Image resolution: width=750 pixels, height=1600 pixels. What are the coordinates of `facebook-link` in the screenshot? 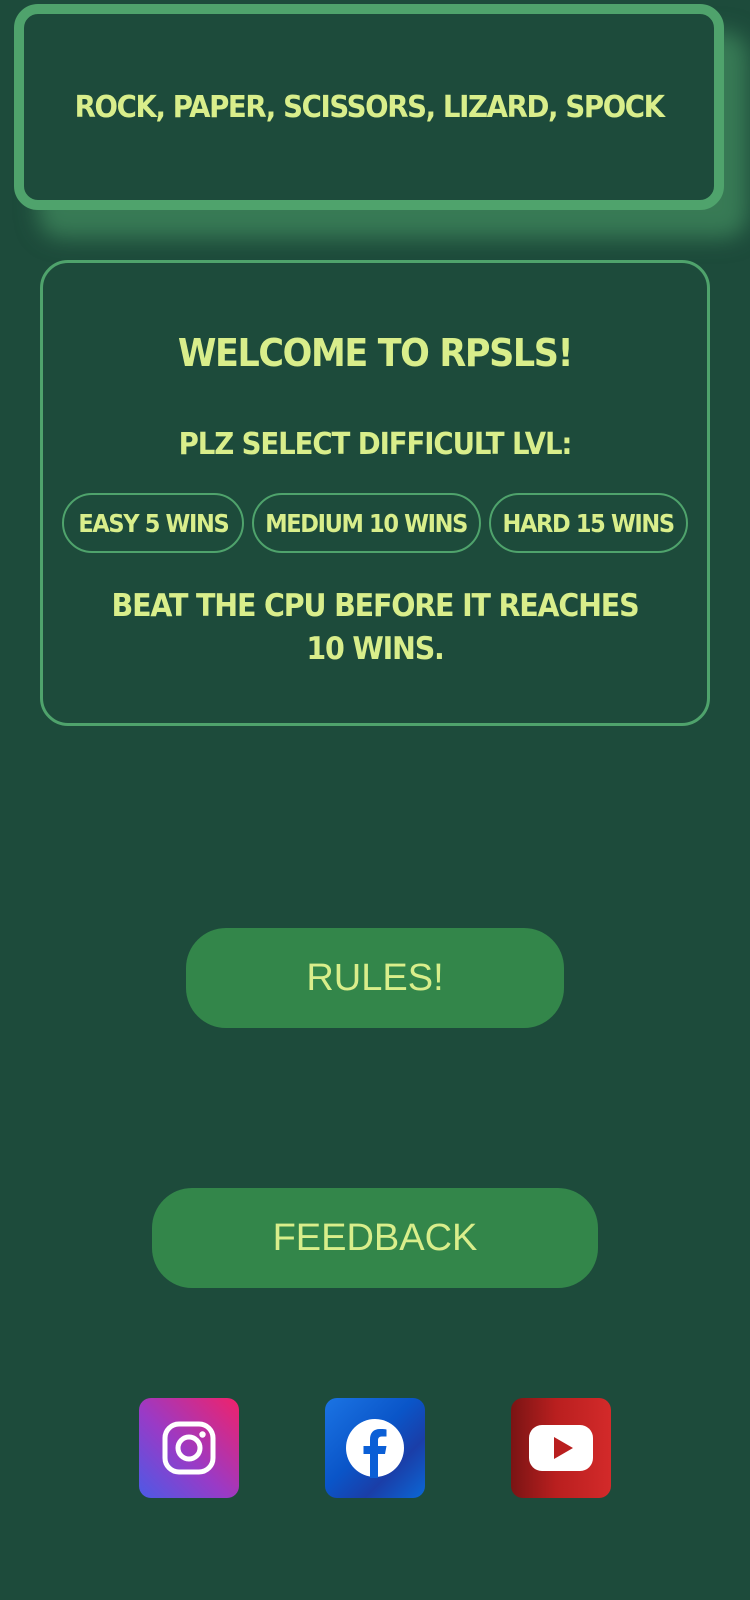 It's located at (375, 1448).